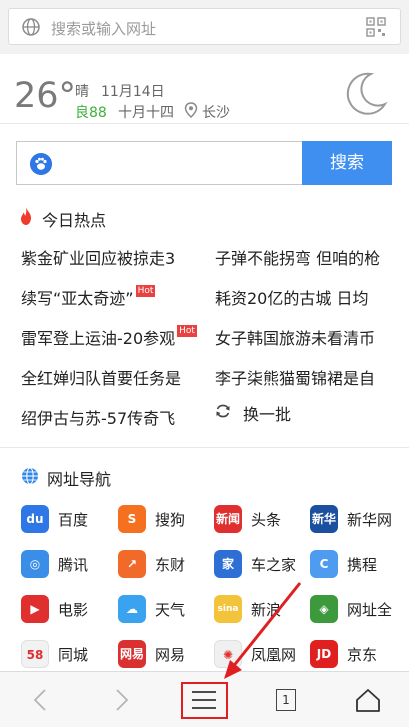 The image size is (409, 727). What do you see at coordinates (45, 96) in the screenshot?
I see `temperature: 26°` at bounding box center [45, 96].